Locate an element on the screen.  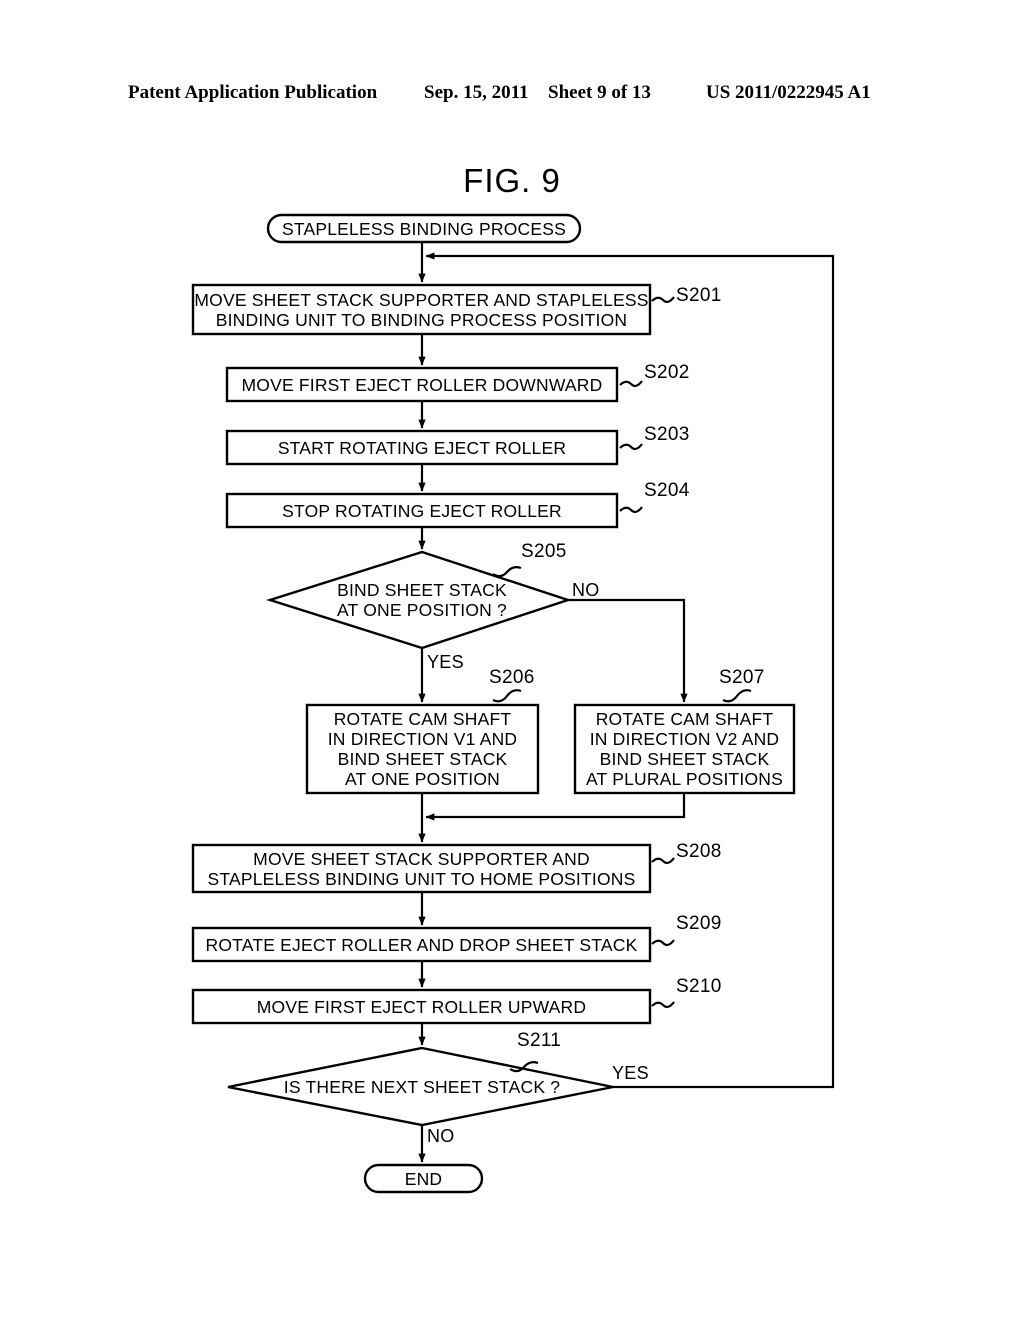
step-id-s208: S208 is located at coordinates (699, 851).